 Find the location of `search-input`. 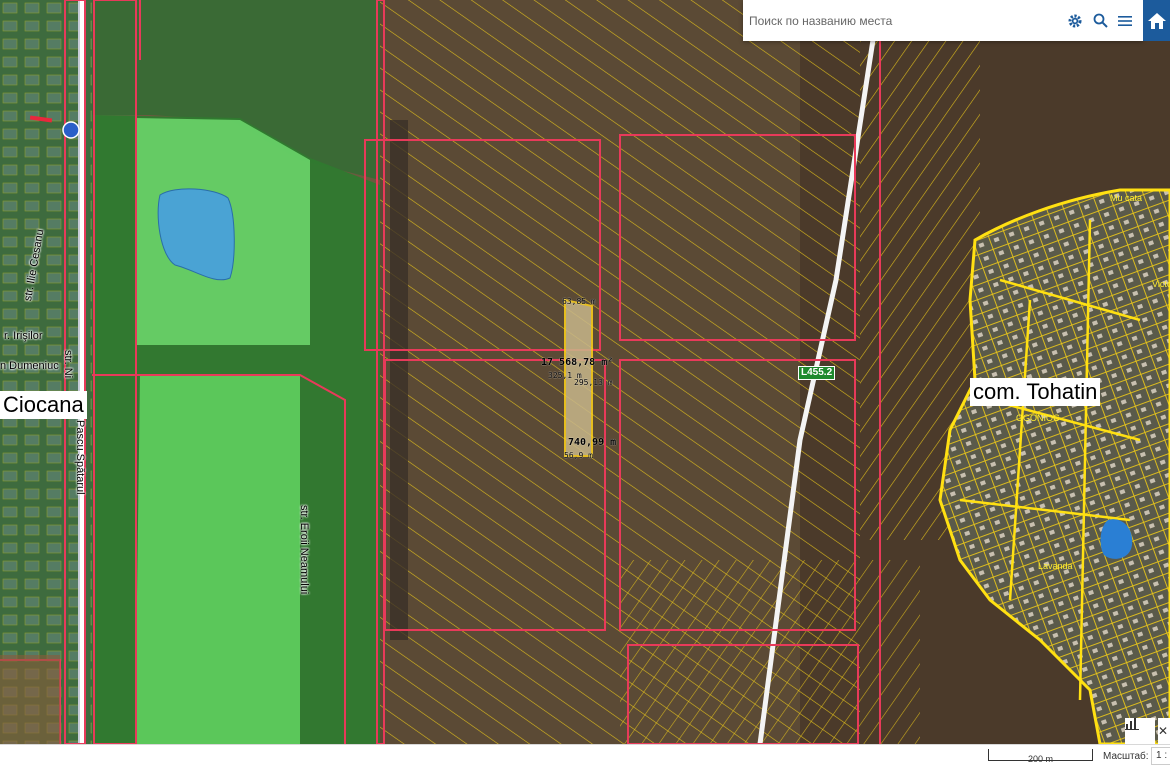

search-input is located at coordinates (905, 20).